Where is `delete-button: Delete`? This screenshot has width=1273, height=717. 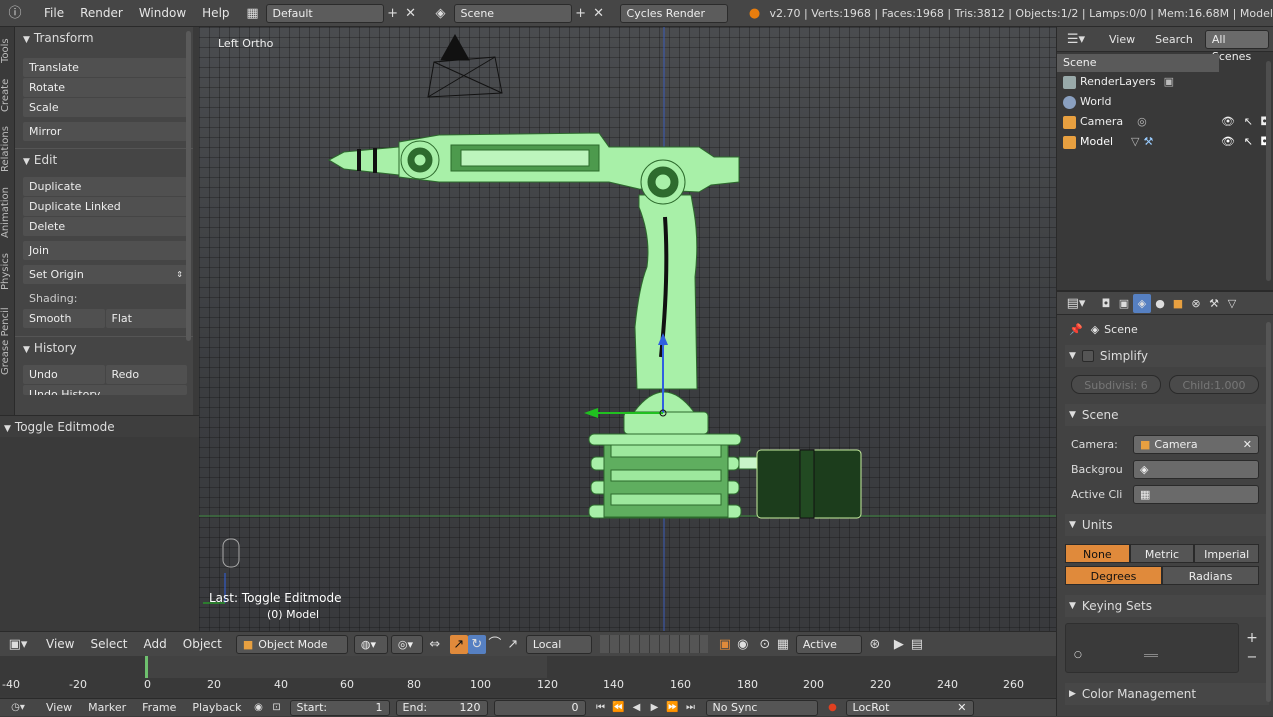 delete-button: Delete is located at coordinates (105, 226).